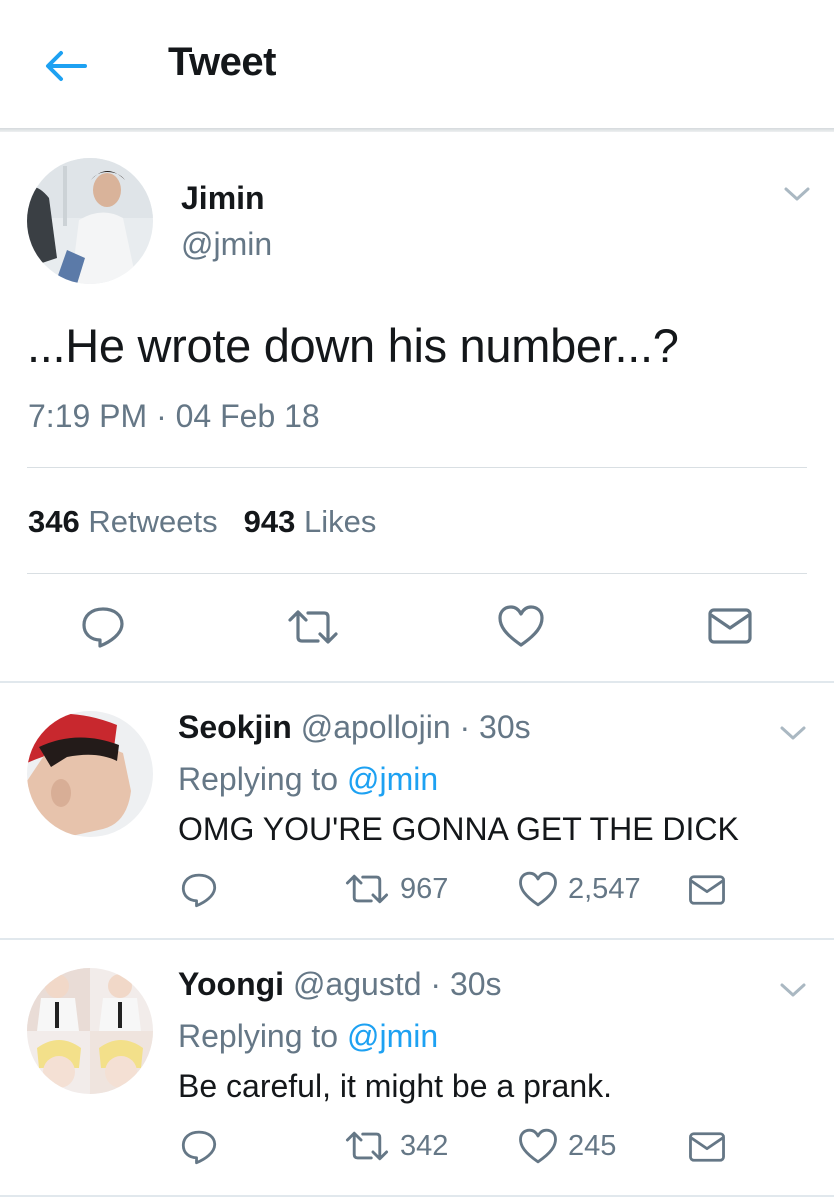 The image size is (834, 1200). What do you see at coordinates (592, 1145) in the screenshot?
I see `like-count: 245` at bounding box center [592, 1145].